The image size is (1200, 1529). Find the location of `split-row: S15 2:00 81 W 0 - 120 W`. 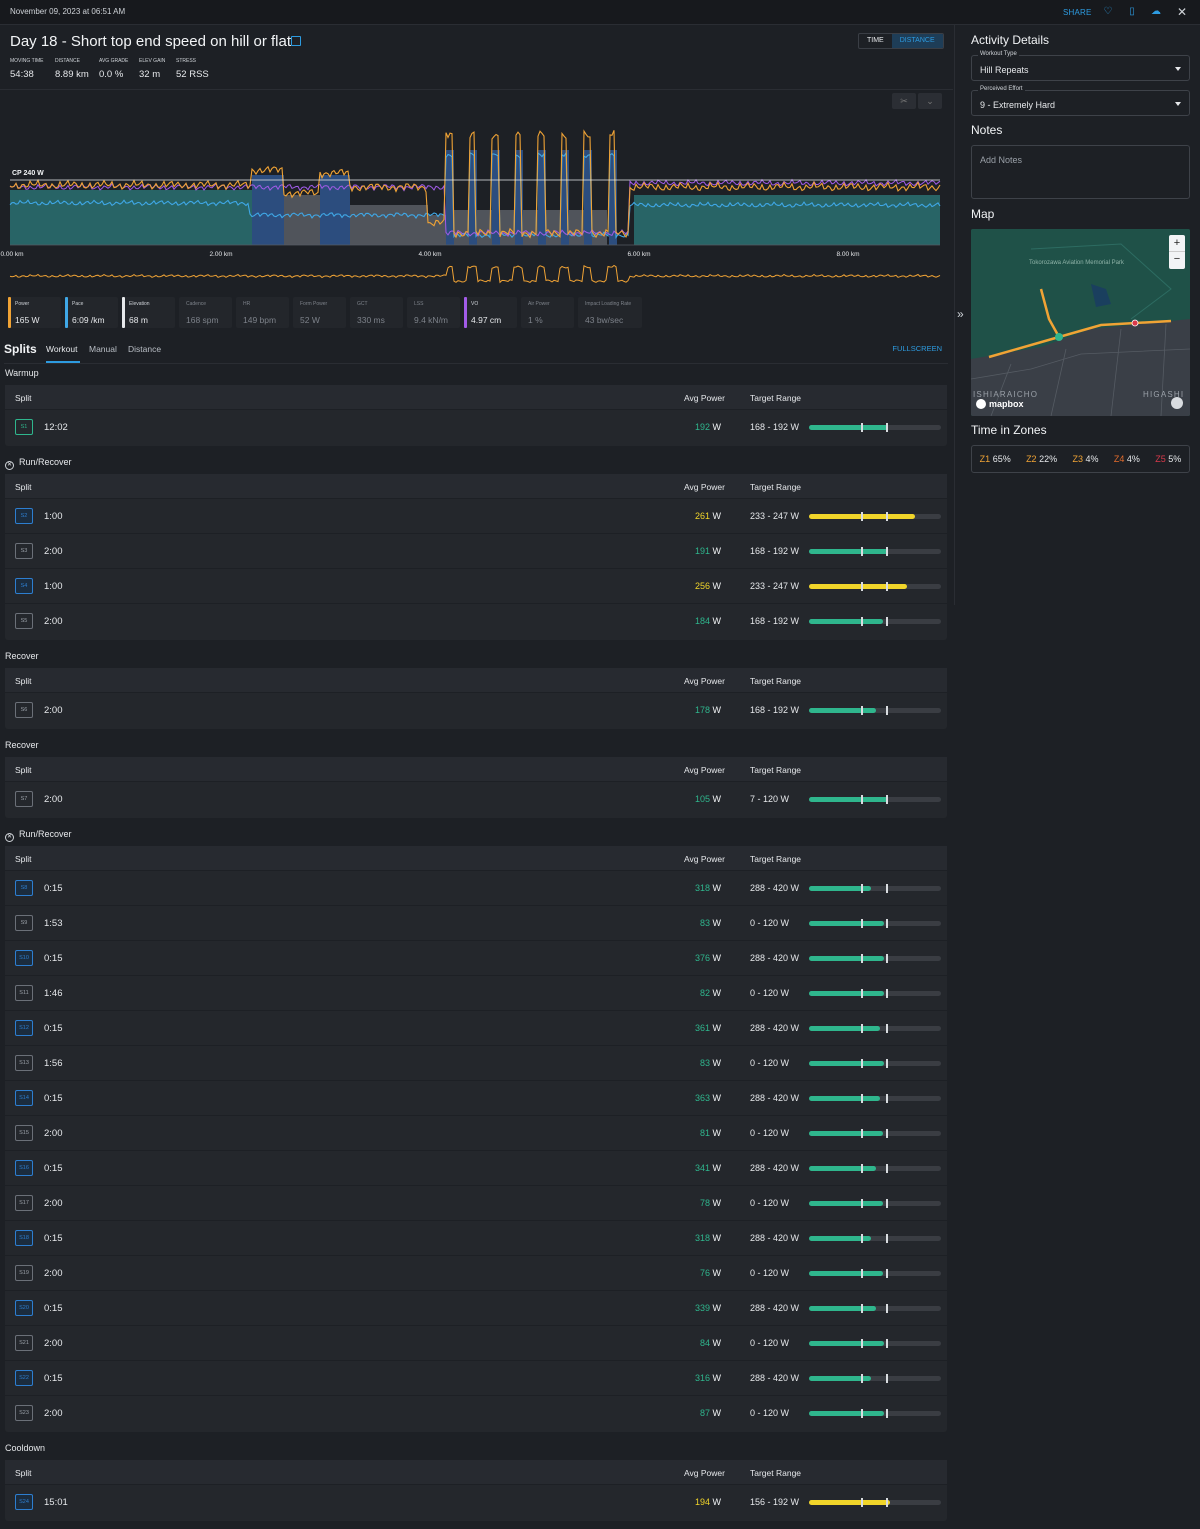

split-row: S15 2:00 81 W 0 - 120 W is located at coordinates (476, 1133).